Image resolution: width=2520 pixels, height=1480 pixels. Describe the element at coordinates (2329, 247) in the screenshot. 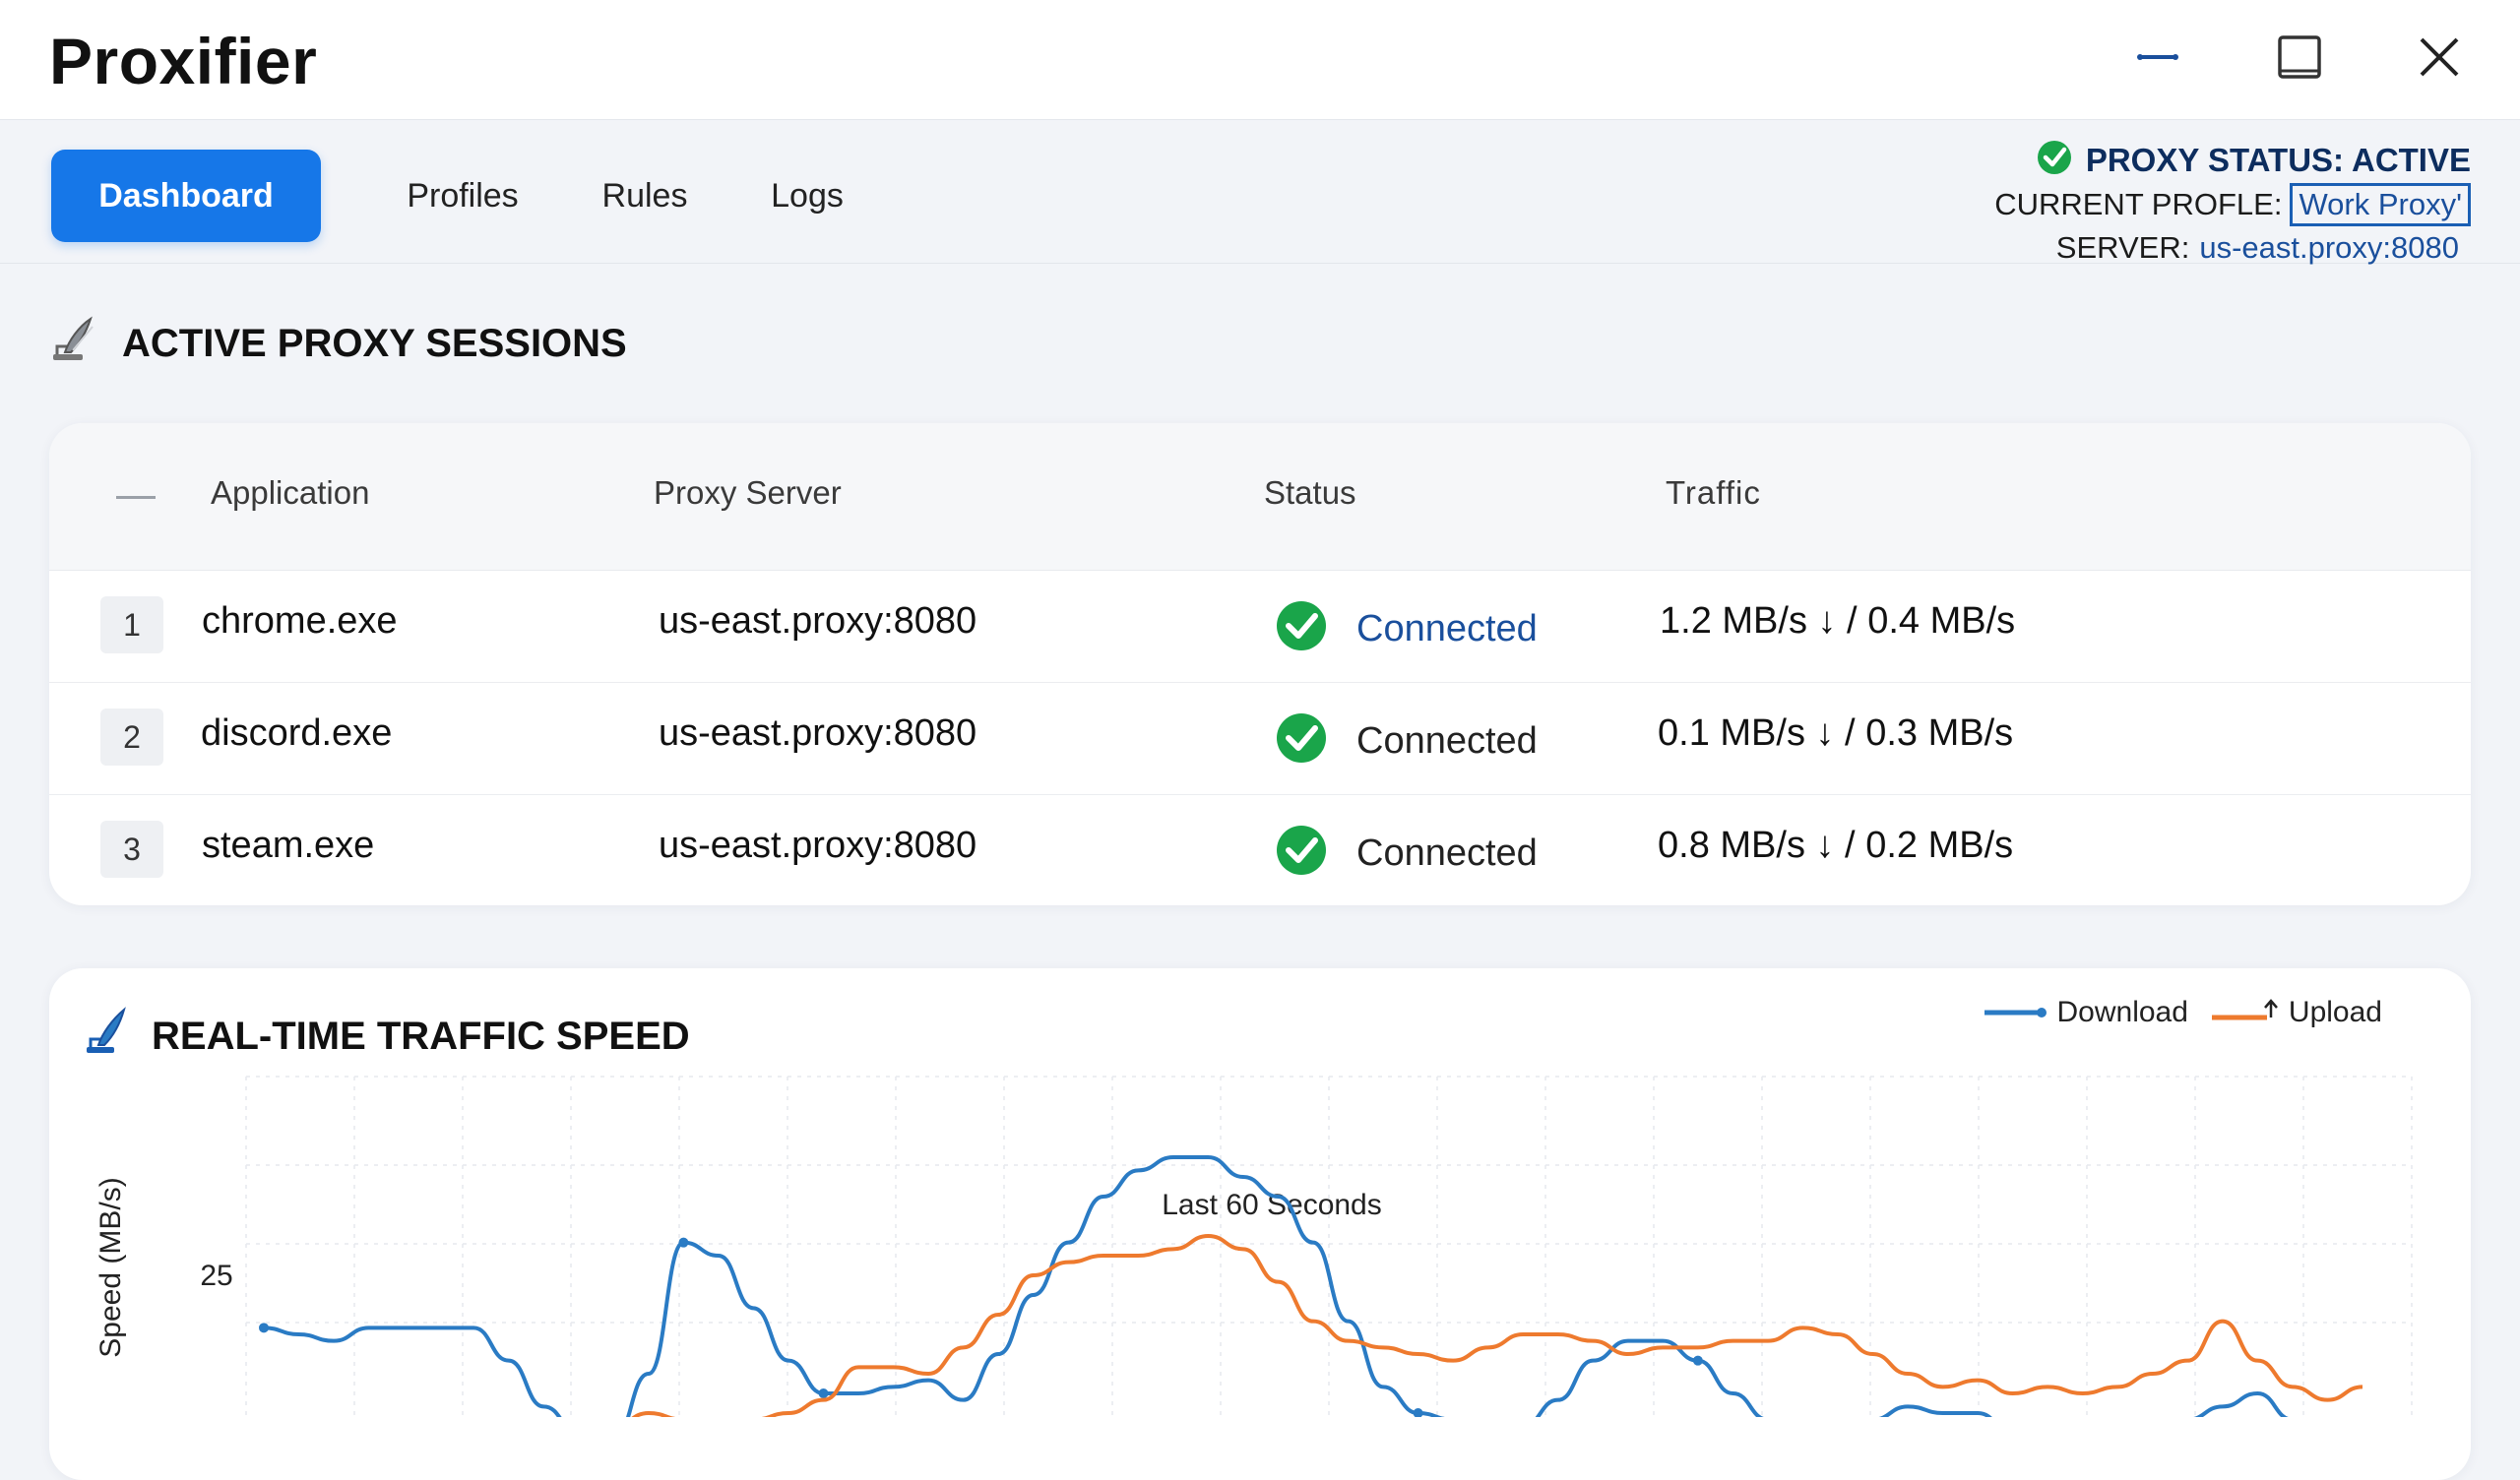

I see `server-value: us-east.proxy:8080` at that location.